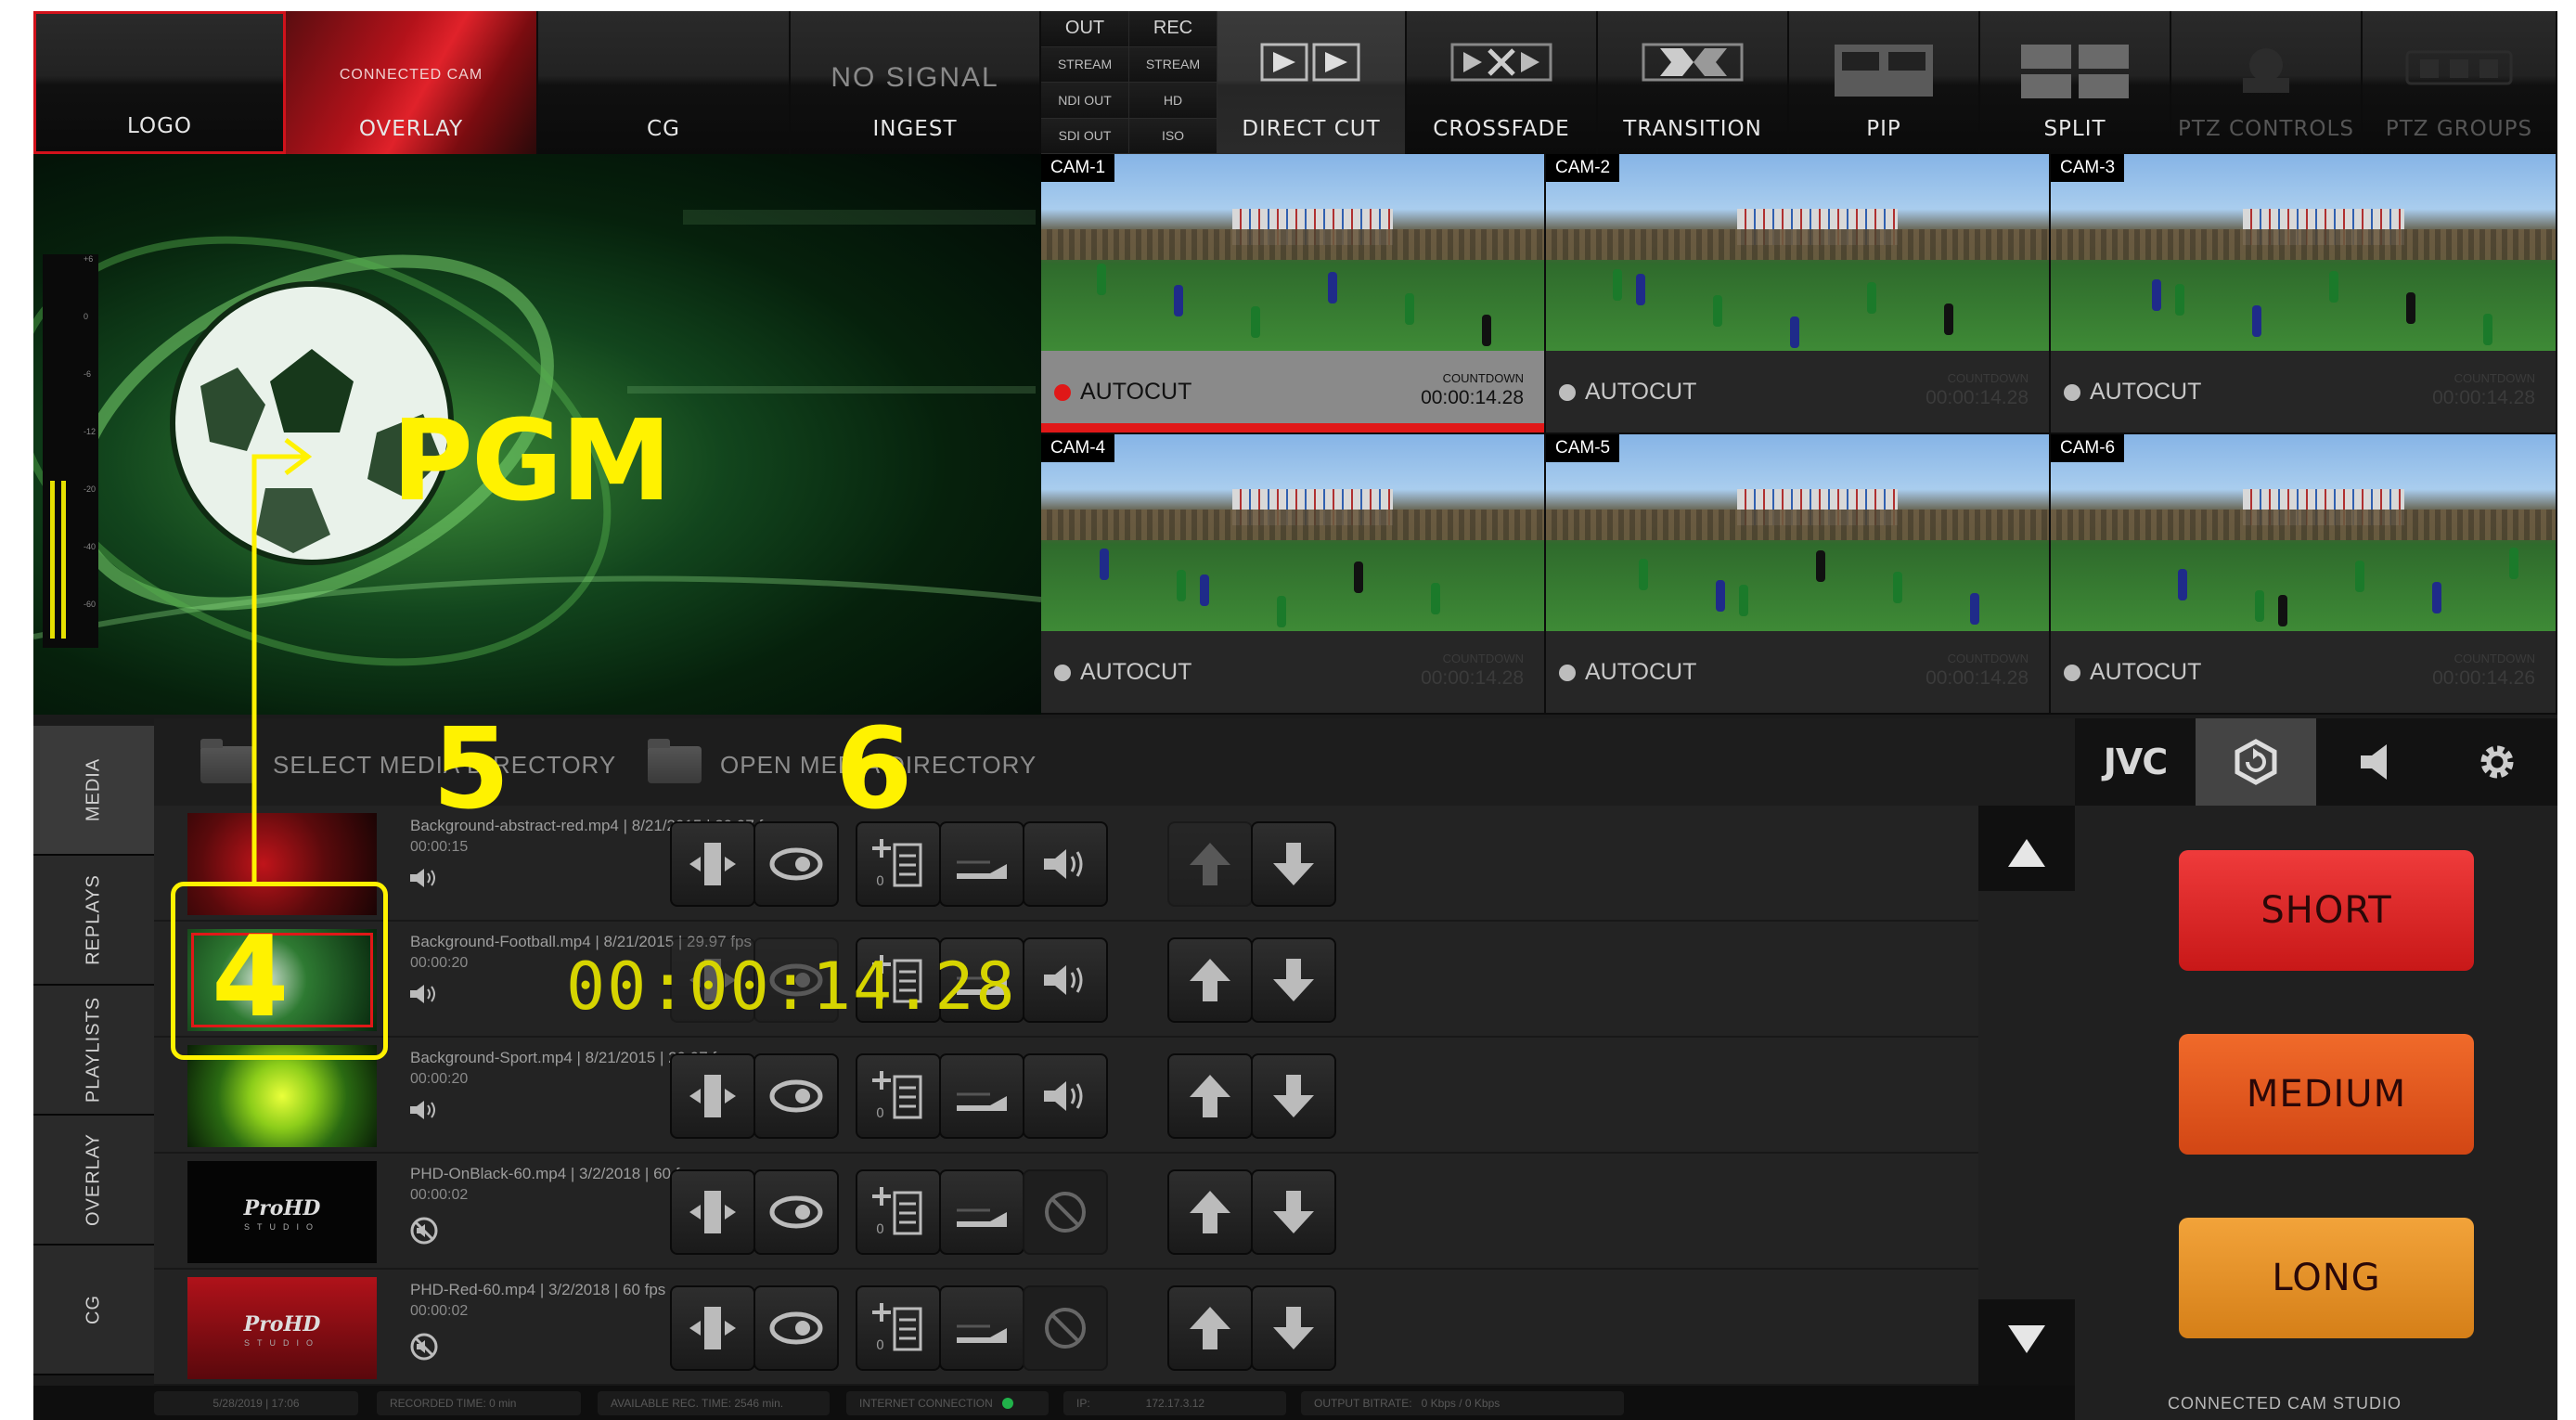  What do you see at coordinates (251, 977) in the screenshot?
I see `annotation-number-4: 4` at bounding box center [251, 977].